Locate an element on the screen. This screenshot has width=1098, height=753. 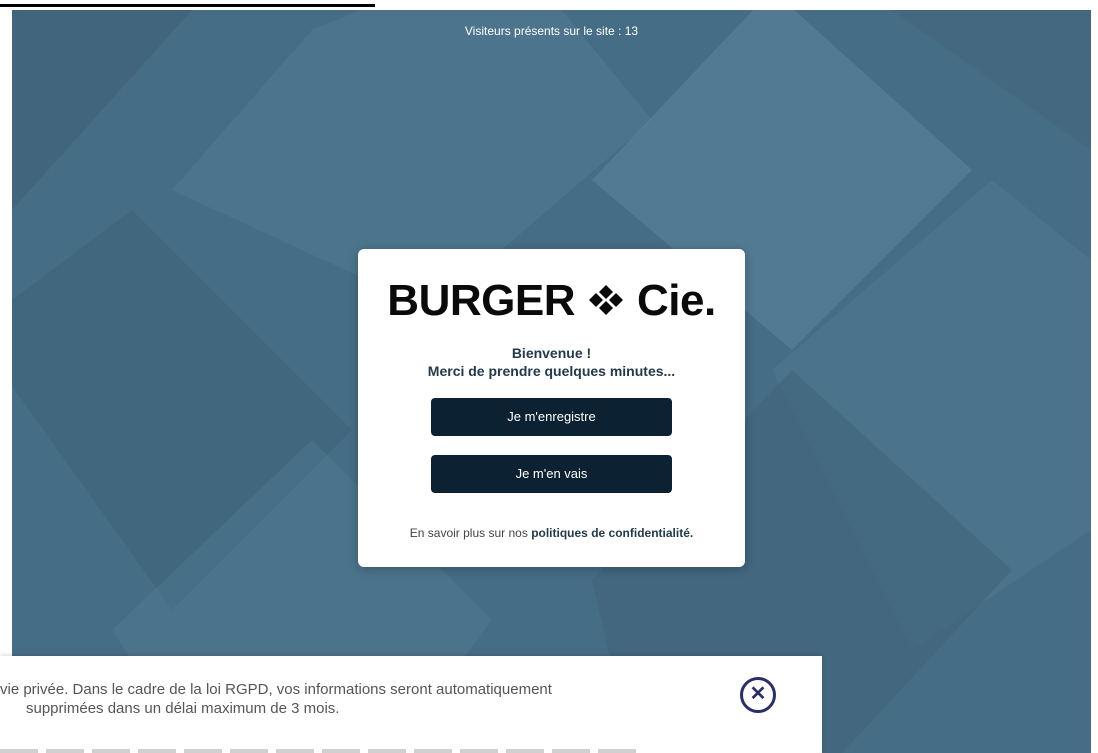
leave-button: Je m'en vais is located at coordinates (551, 474).